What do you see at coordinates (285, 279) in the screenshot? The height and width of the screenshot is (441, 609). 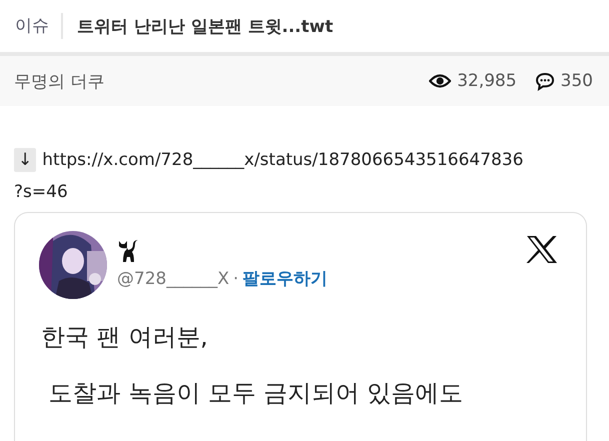 I see `follow-link: 팔로우하기` at bounding box center [285, 279].